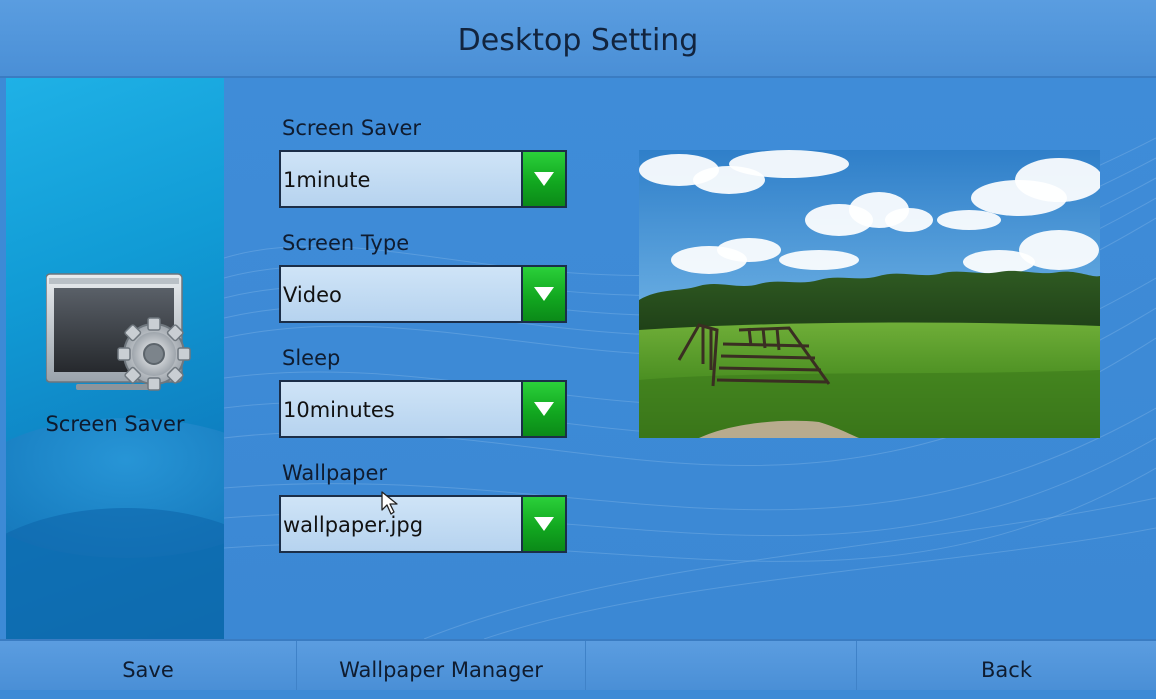  Describe the element at coordinates (441, 665) in the screenshot. I see `wallpaper-manager-button: Wallpaper Manager` at that location.